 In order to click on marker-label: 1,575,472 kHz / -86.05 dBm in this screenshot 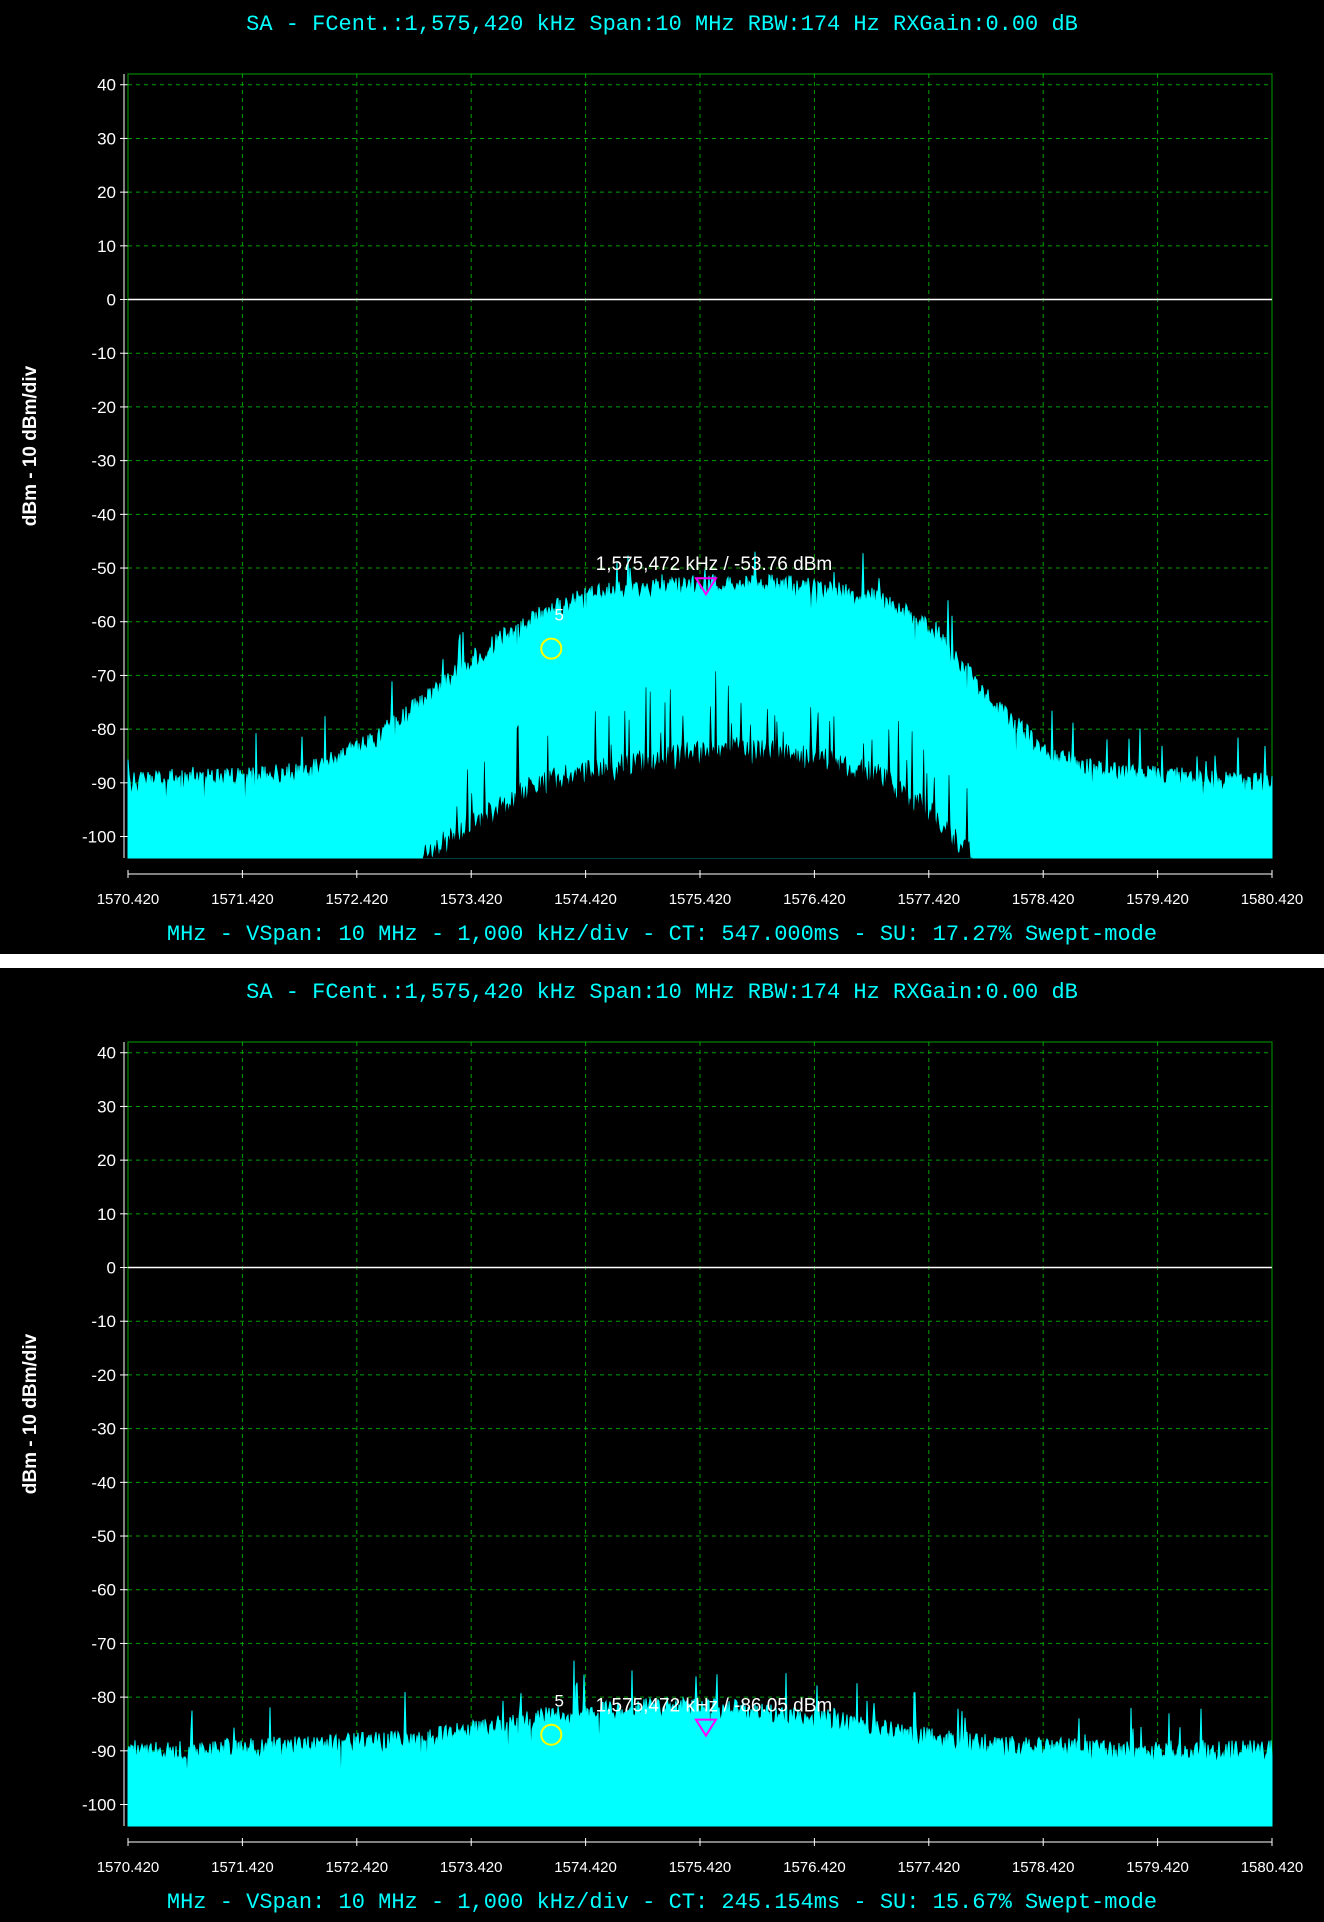, I will do `click(714, 1706)`.